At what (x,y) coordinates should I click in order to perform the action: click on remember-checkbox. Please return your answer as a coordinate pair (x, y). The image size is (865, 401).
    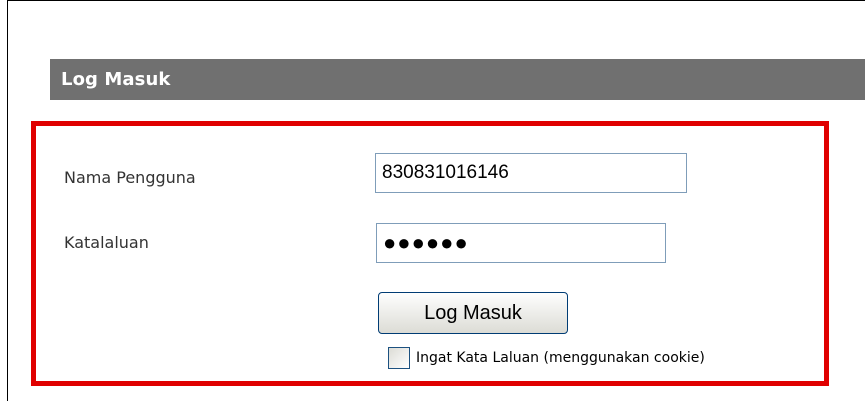
    Looking at the image, I should click on (399, 358).